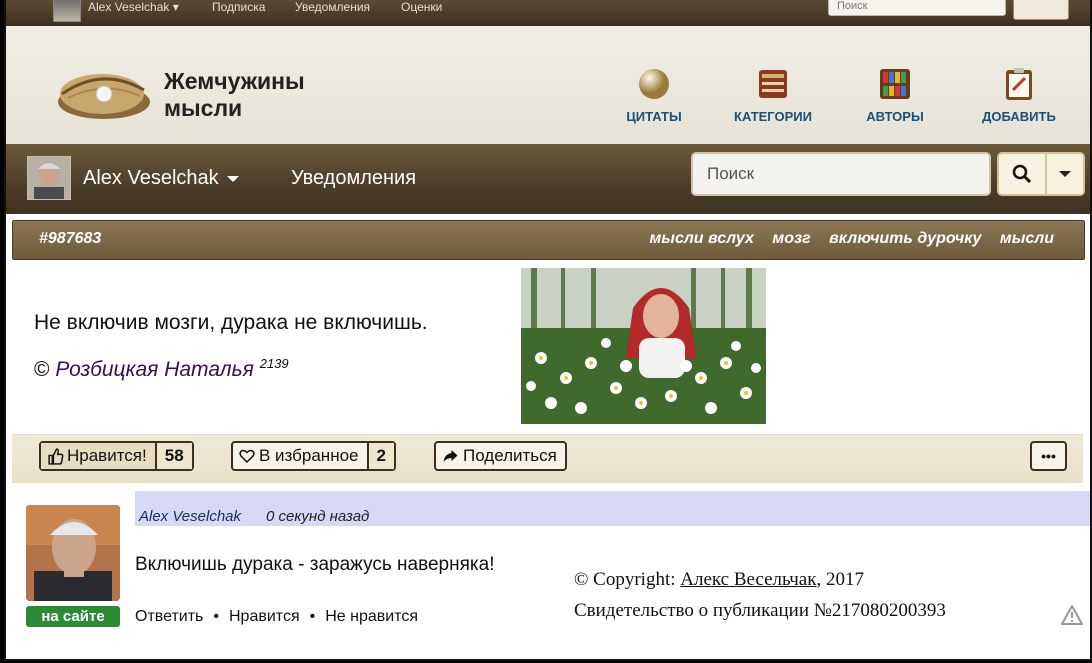  I want to click on favorite-button: В избранное 2, so click(313, 456).